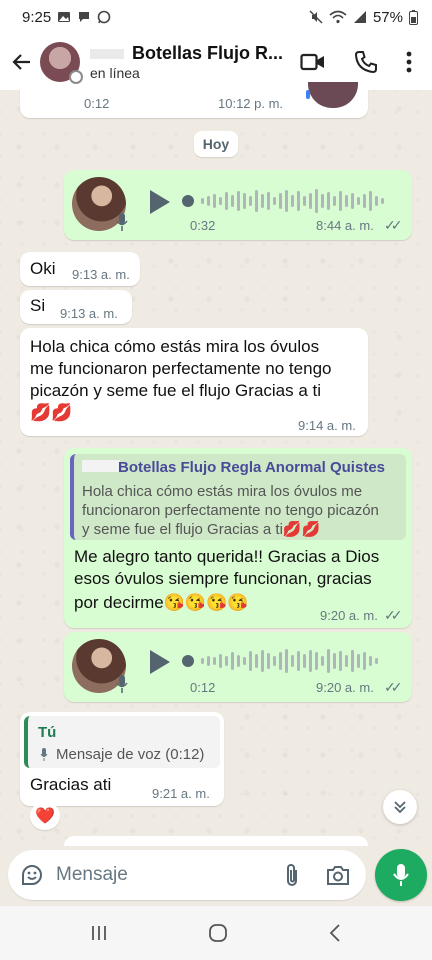 Image resolution: width=432 pixels, height=960 pixels. Describe the element at coordinates (413, 17) in the screenshot. I see `battery-icon` at that location.